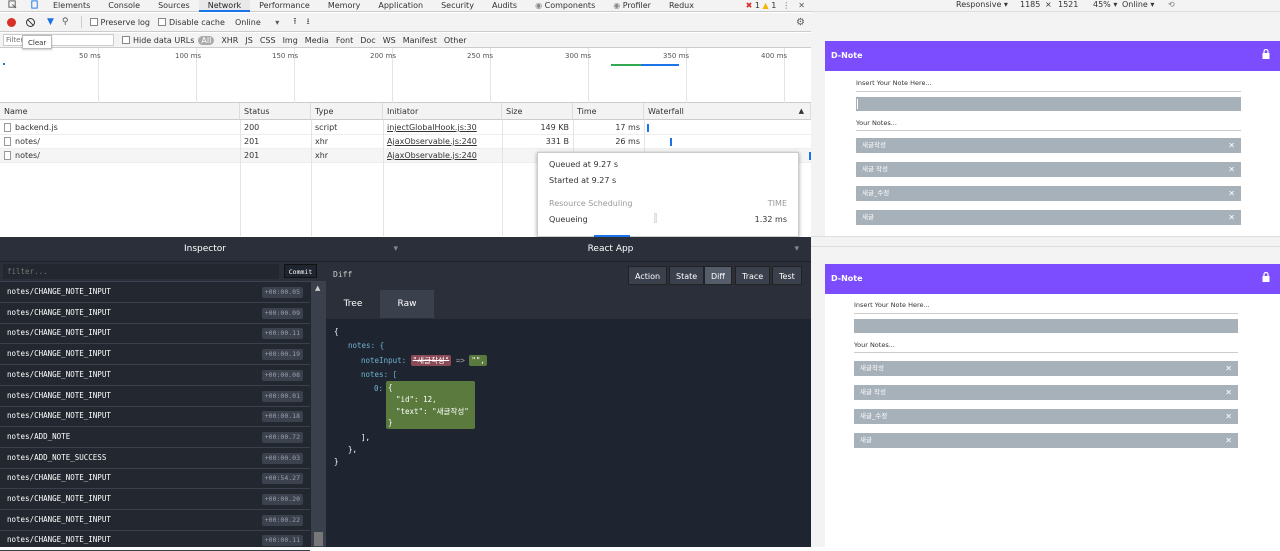  I want to click on column-header-time: Time, so click(608, 111).